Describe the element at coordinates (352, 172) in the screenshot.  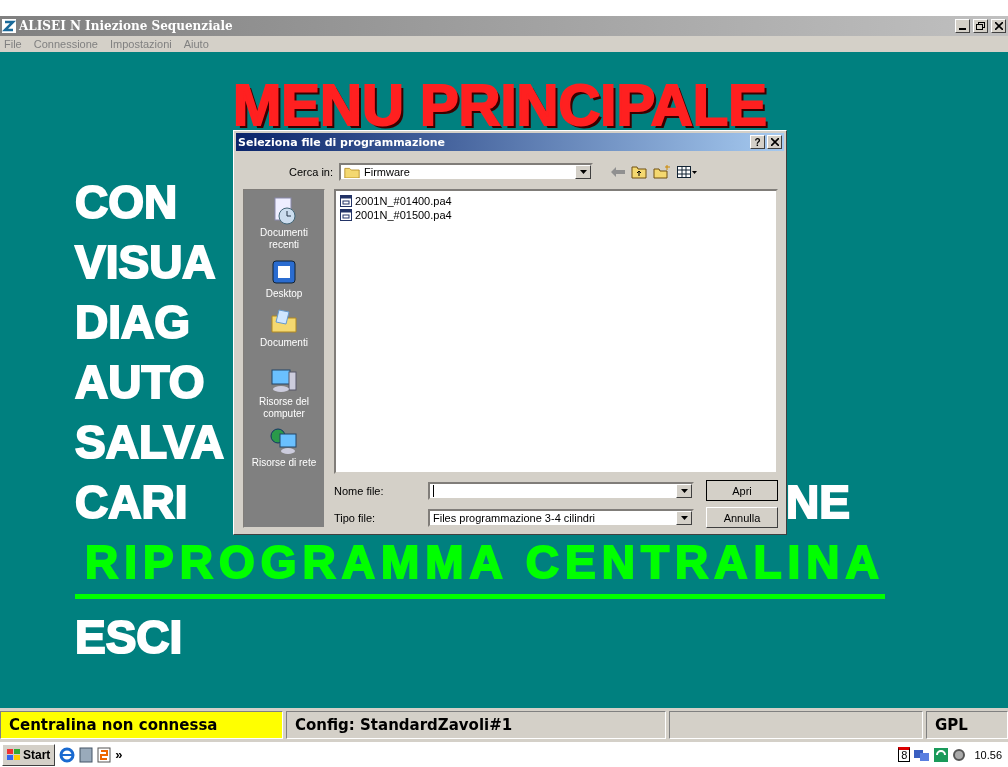
I see `folder-icon` at that location.